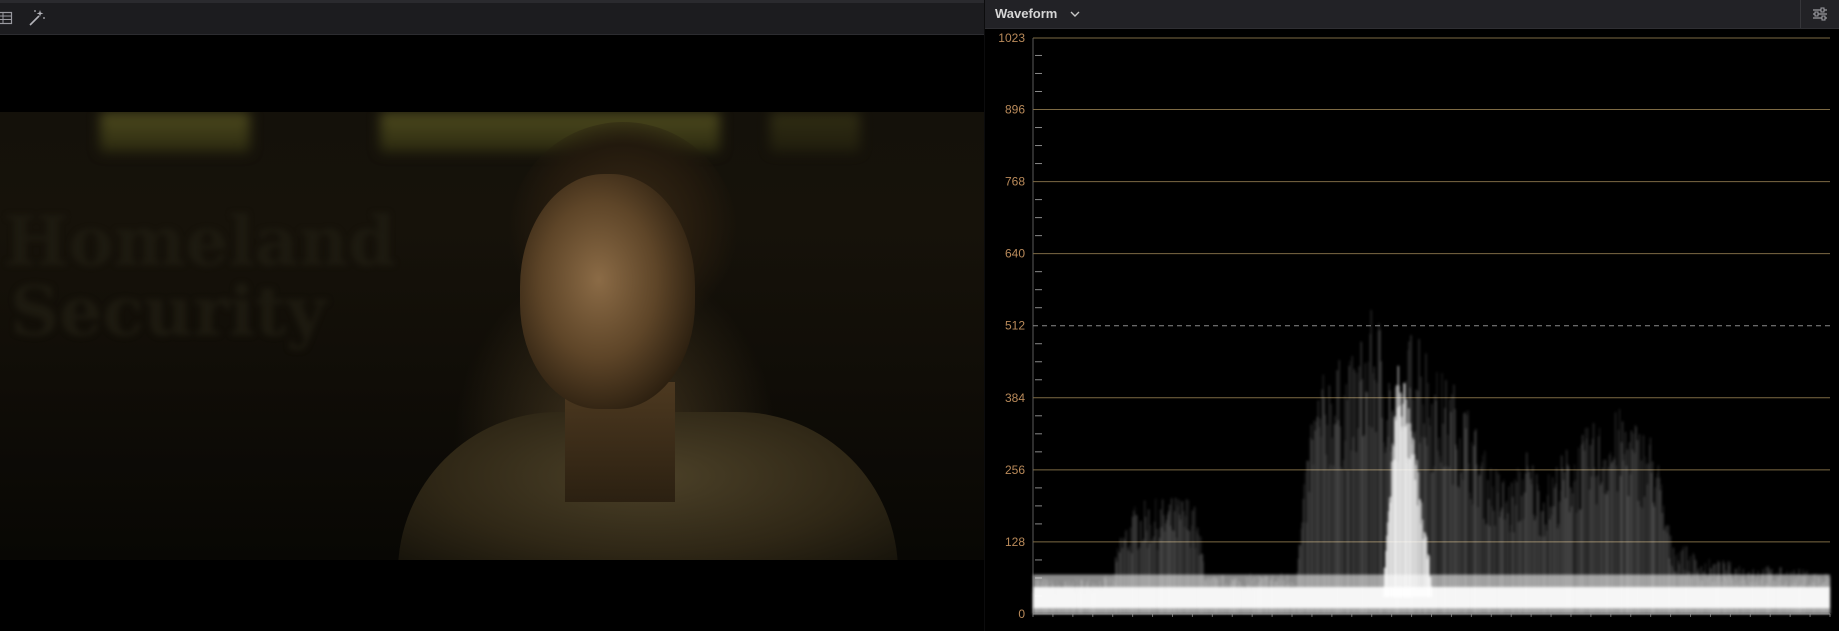  What do you see at coordinates (492, 17) in the screenshot?
I see `viewer-toolbar` at bounding box center [492, 17].